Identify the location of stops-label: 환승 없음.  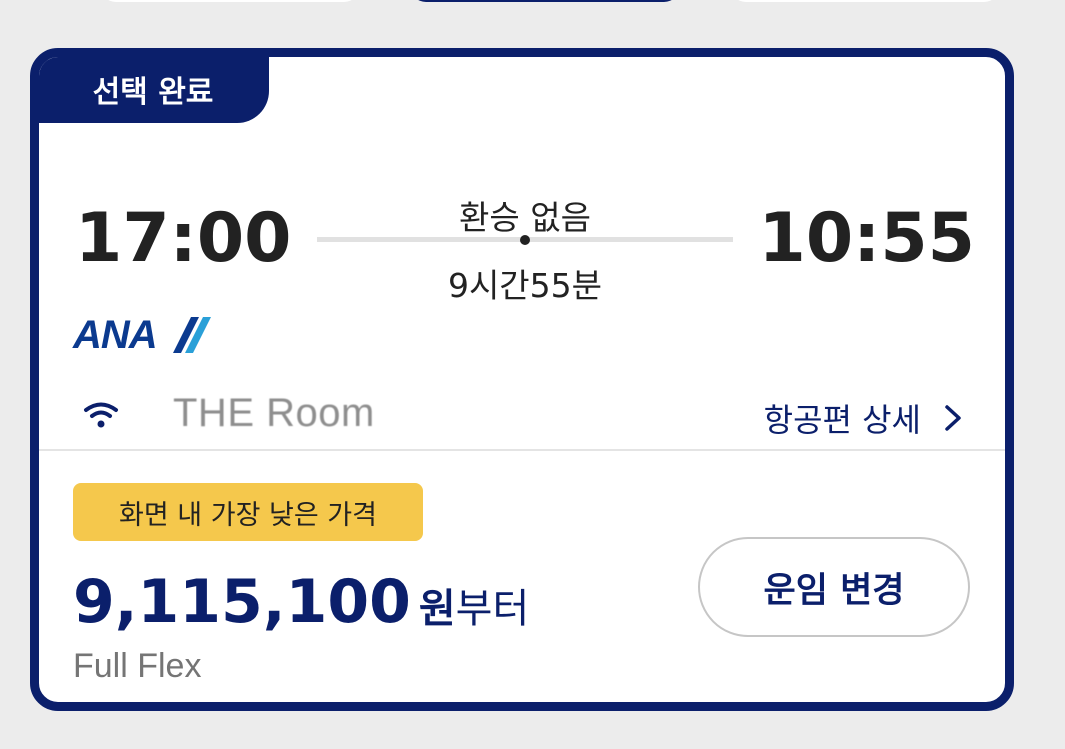
(525, 217).